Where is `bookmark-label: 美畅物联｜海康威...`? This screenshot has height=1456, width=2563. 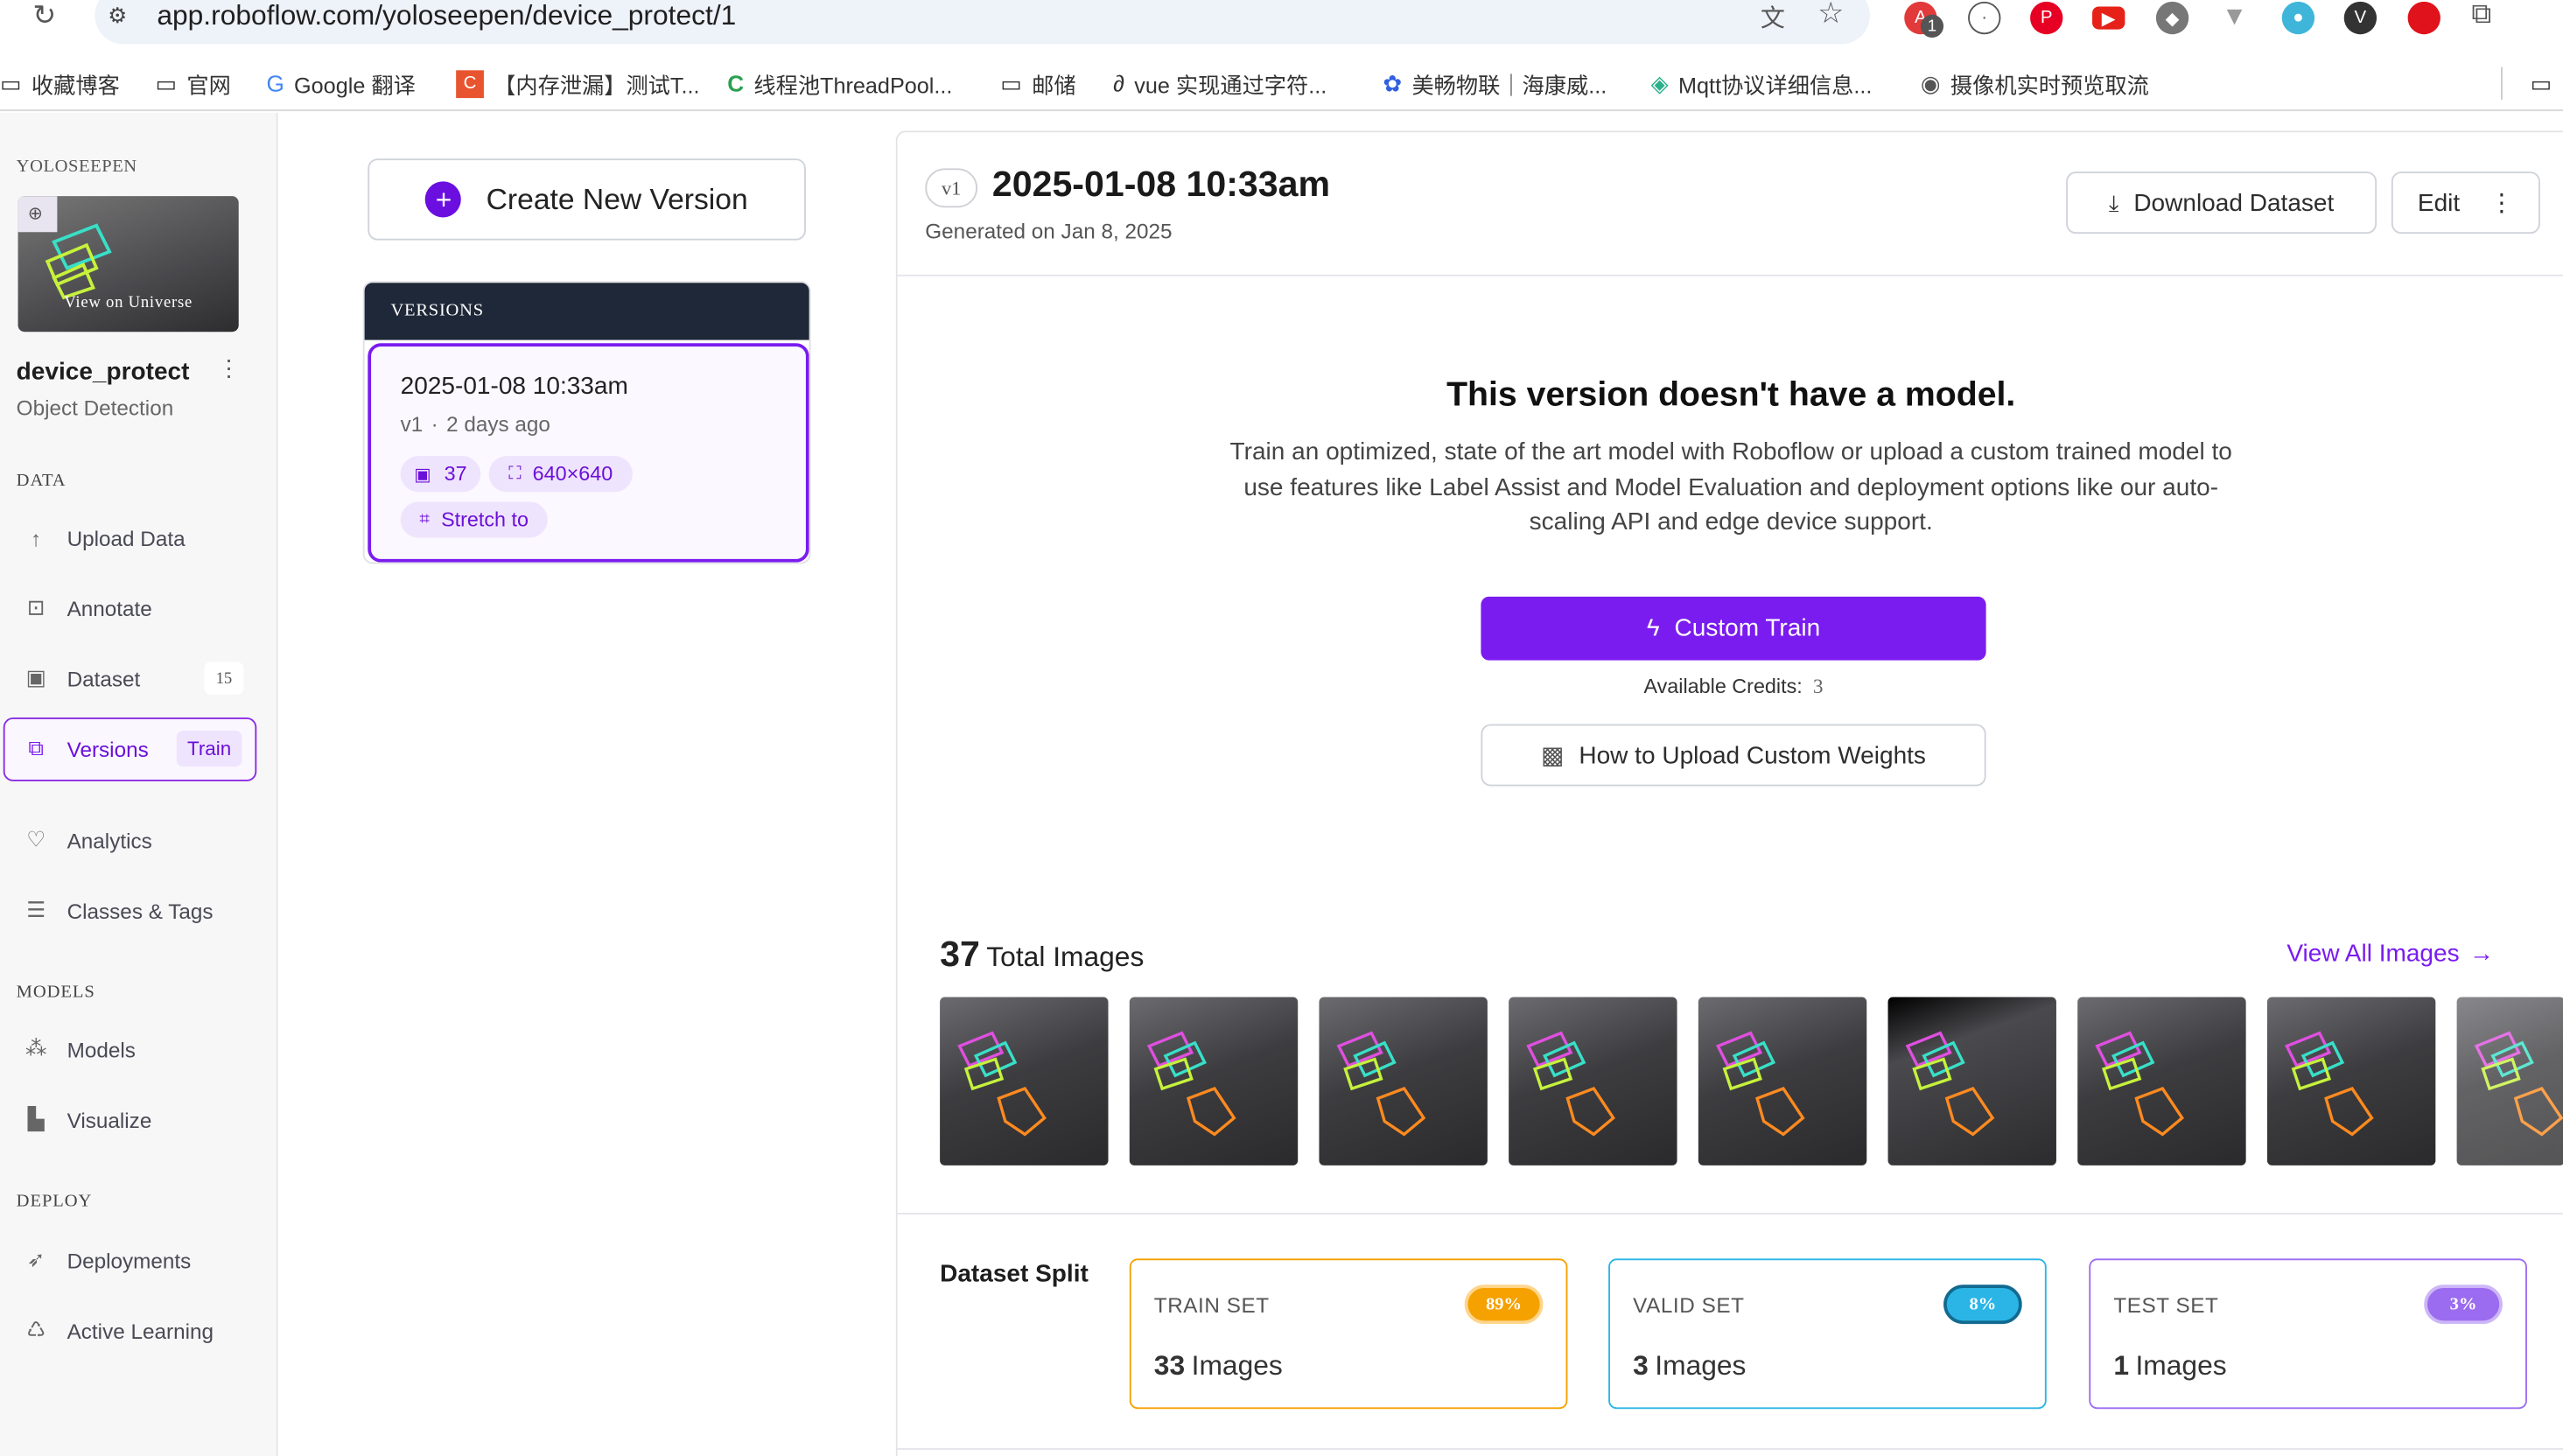
bookmark-label: 美畅物联｜海康威... is located at coordinates (1509, 86).